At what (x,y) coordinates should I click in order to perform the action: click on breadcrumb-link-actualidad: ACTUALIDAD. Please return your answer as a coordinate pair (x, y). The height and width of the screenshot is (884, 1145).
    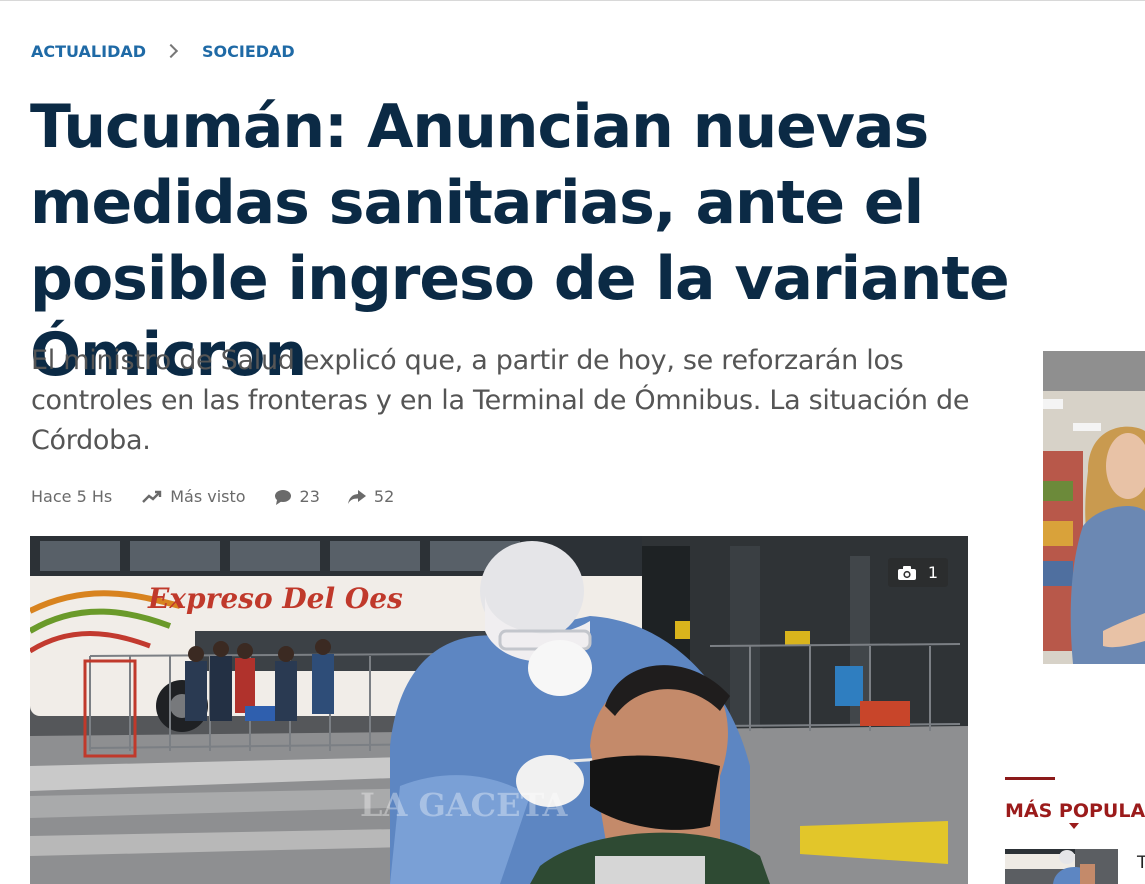
    Looking at the image, I should click on (88, 51).